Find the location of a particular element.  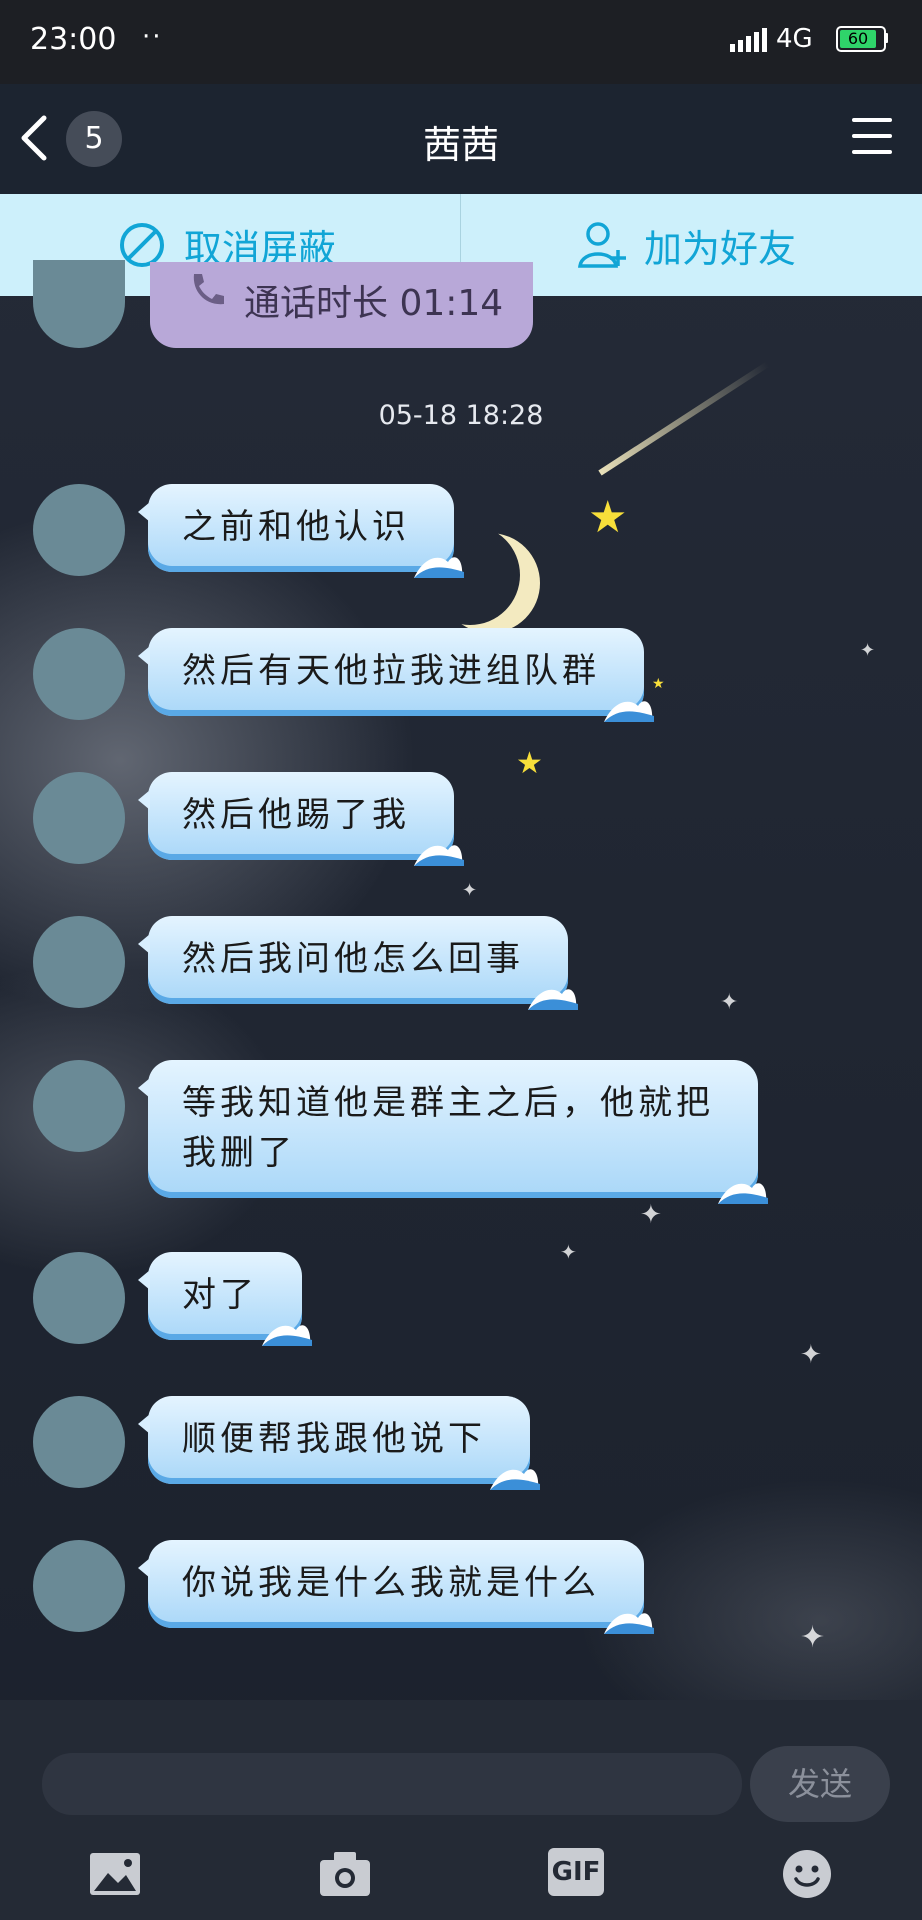

battery-icon: 60 is located at coordinates (861, 39).